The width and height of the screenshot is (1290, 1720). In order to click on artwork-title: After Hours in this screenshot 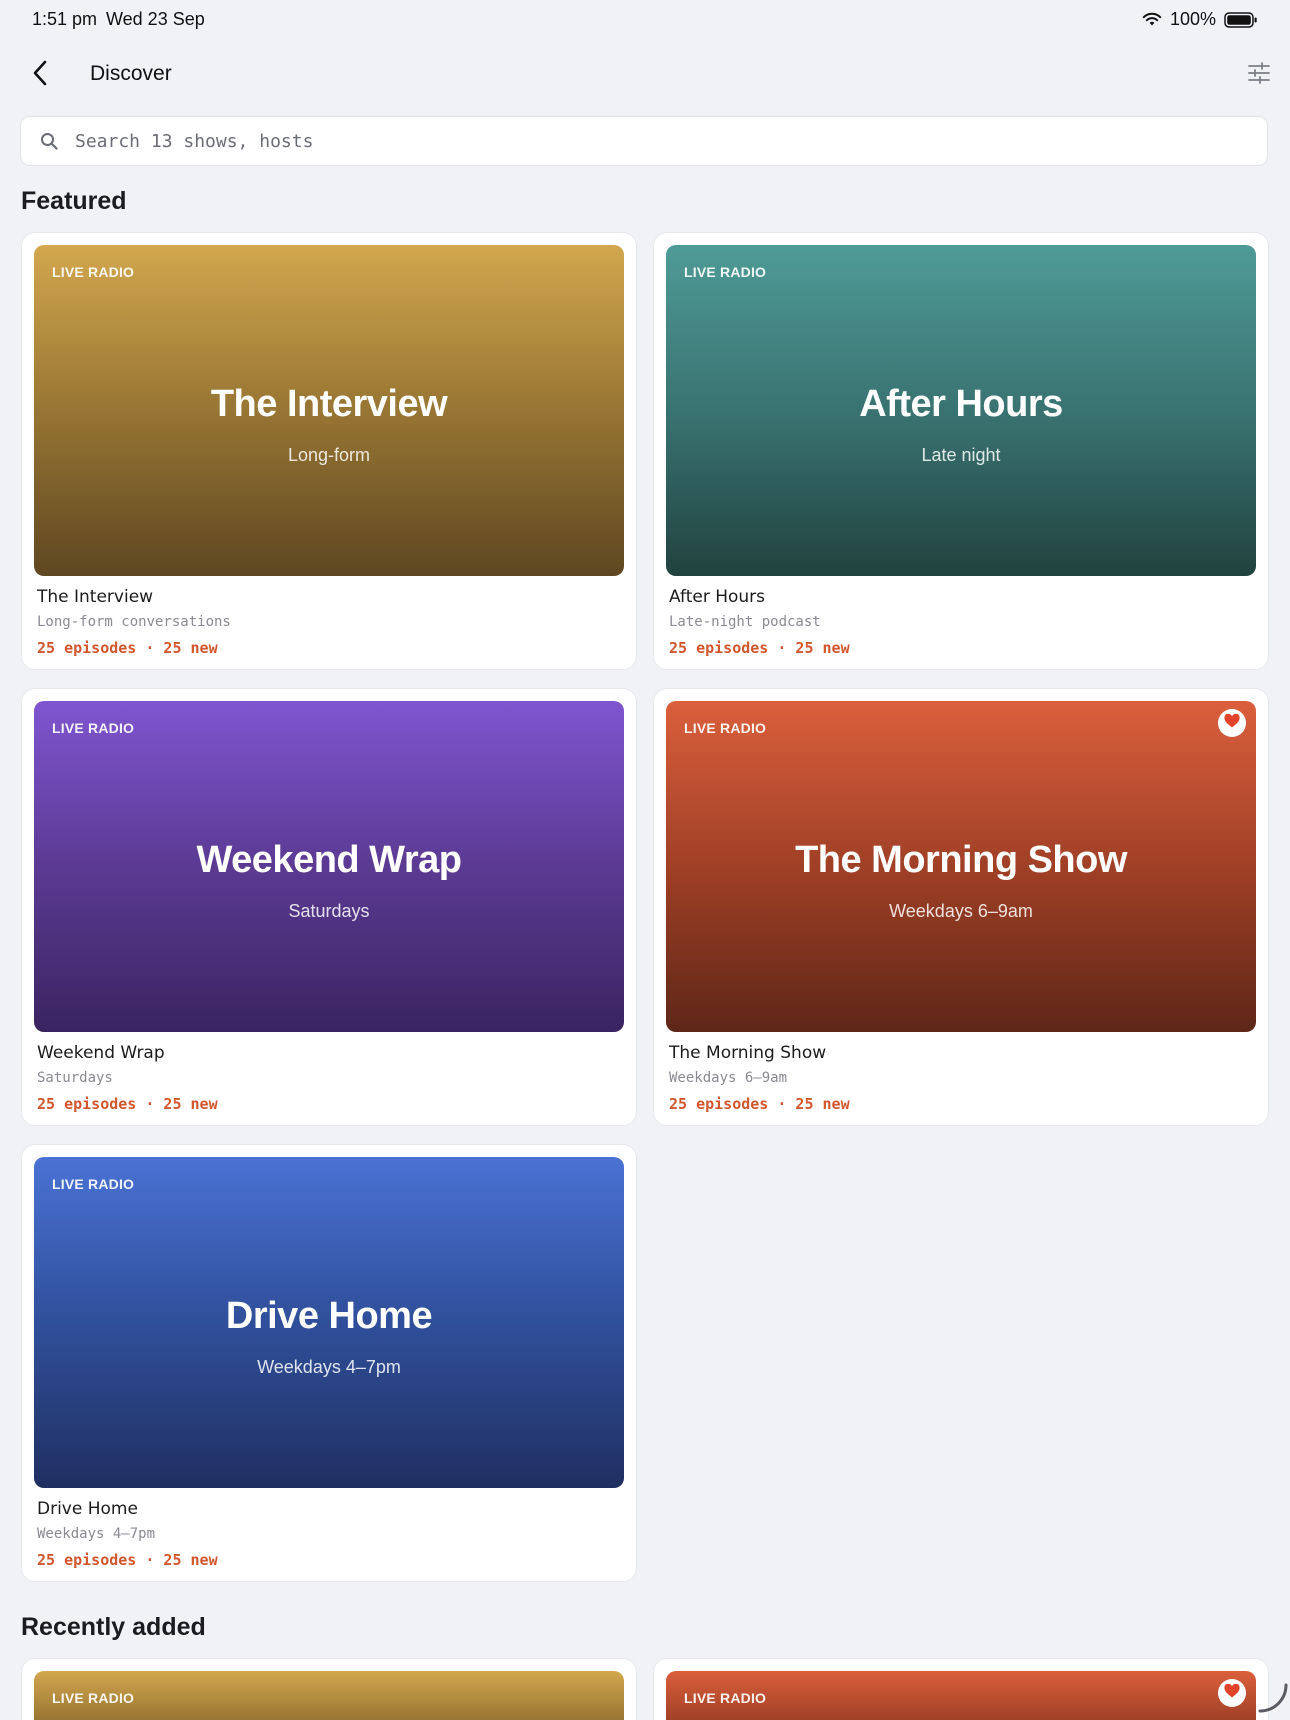, I will do `click(961, 404)`.